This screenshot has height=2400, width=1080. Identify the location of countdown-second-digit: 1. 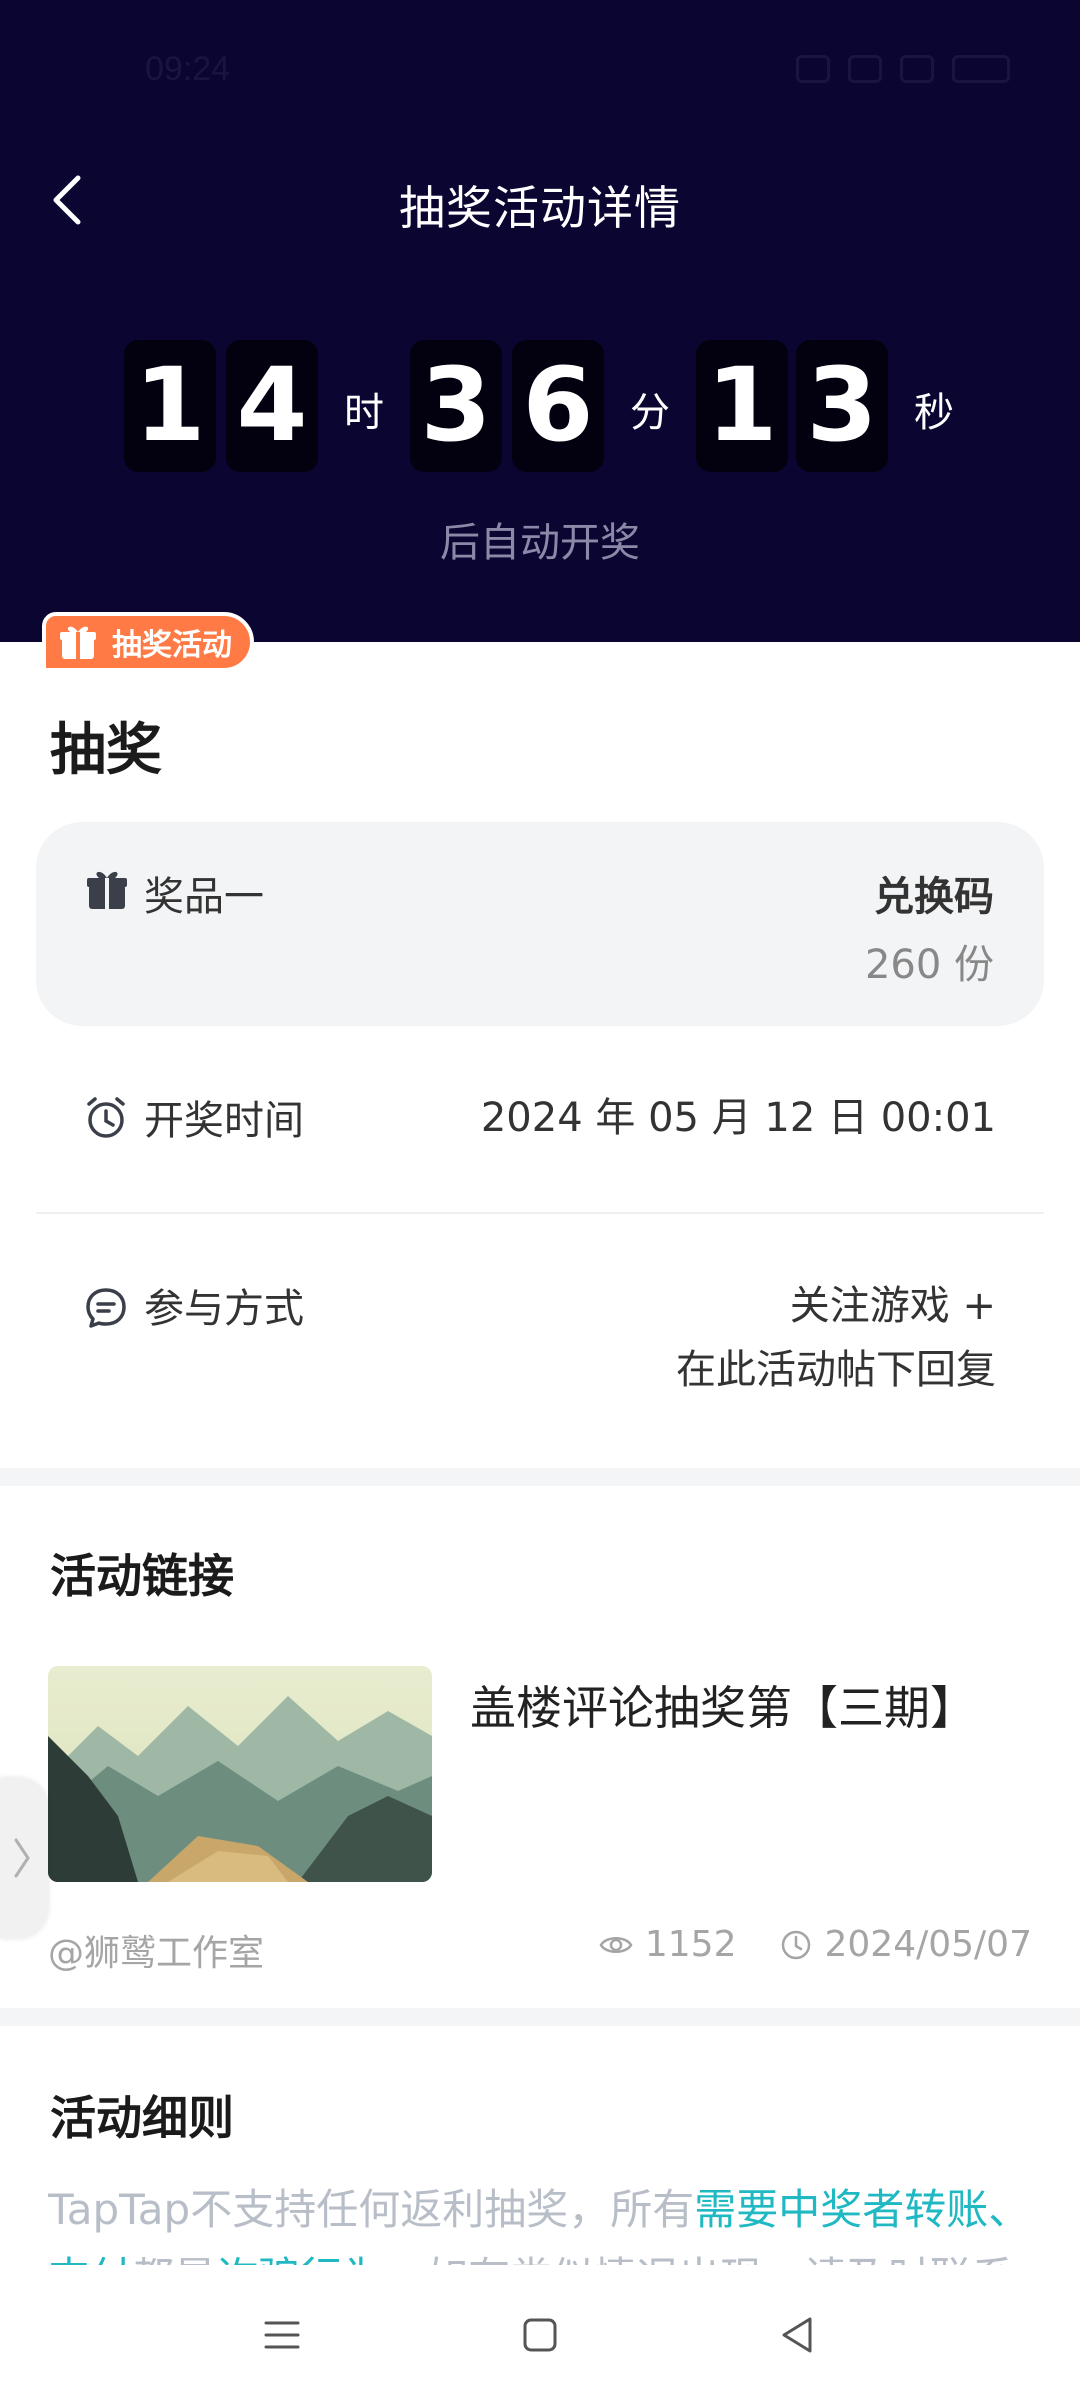
(742, 406).